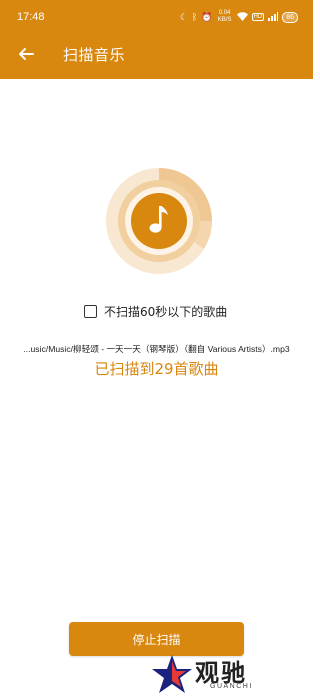  I want to click on stop-scan-button: 停止扫描, so click(156, 639).